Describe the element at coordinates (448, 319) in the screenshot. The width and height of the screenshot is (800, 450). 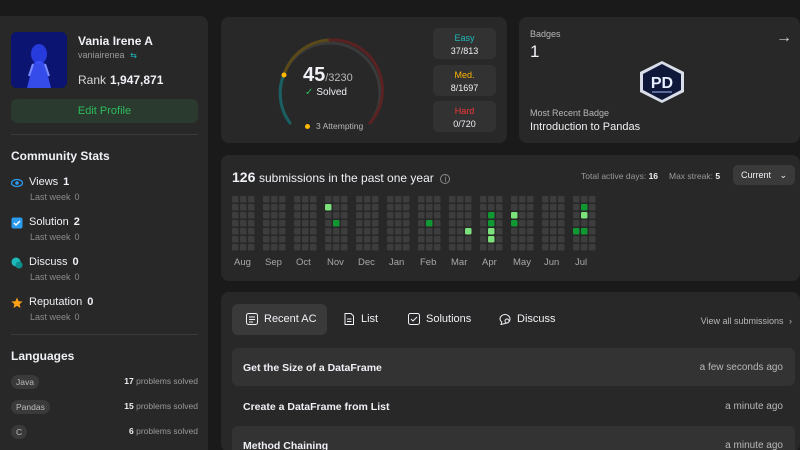
I see `tab-solutions: Solutions` at that location.